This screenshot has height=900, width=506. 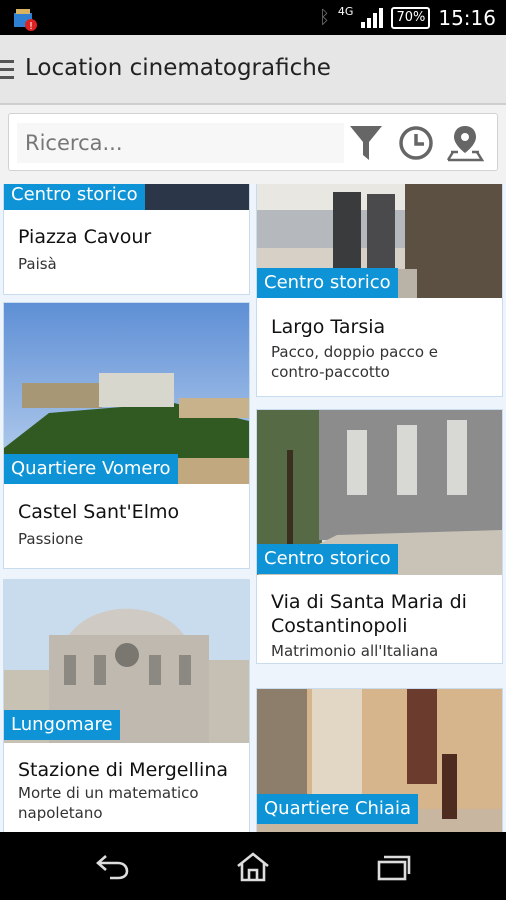 I want to click on category-badge: Quartiere Chiaia, so click(x=337, y=809).